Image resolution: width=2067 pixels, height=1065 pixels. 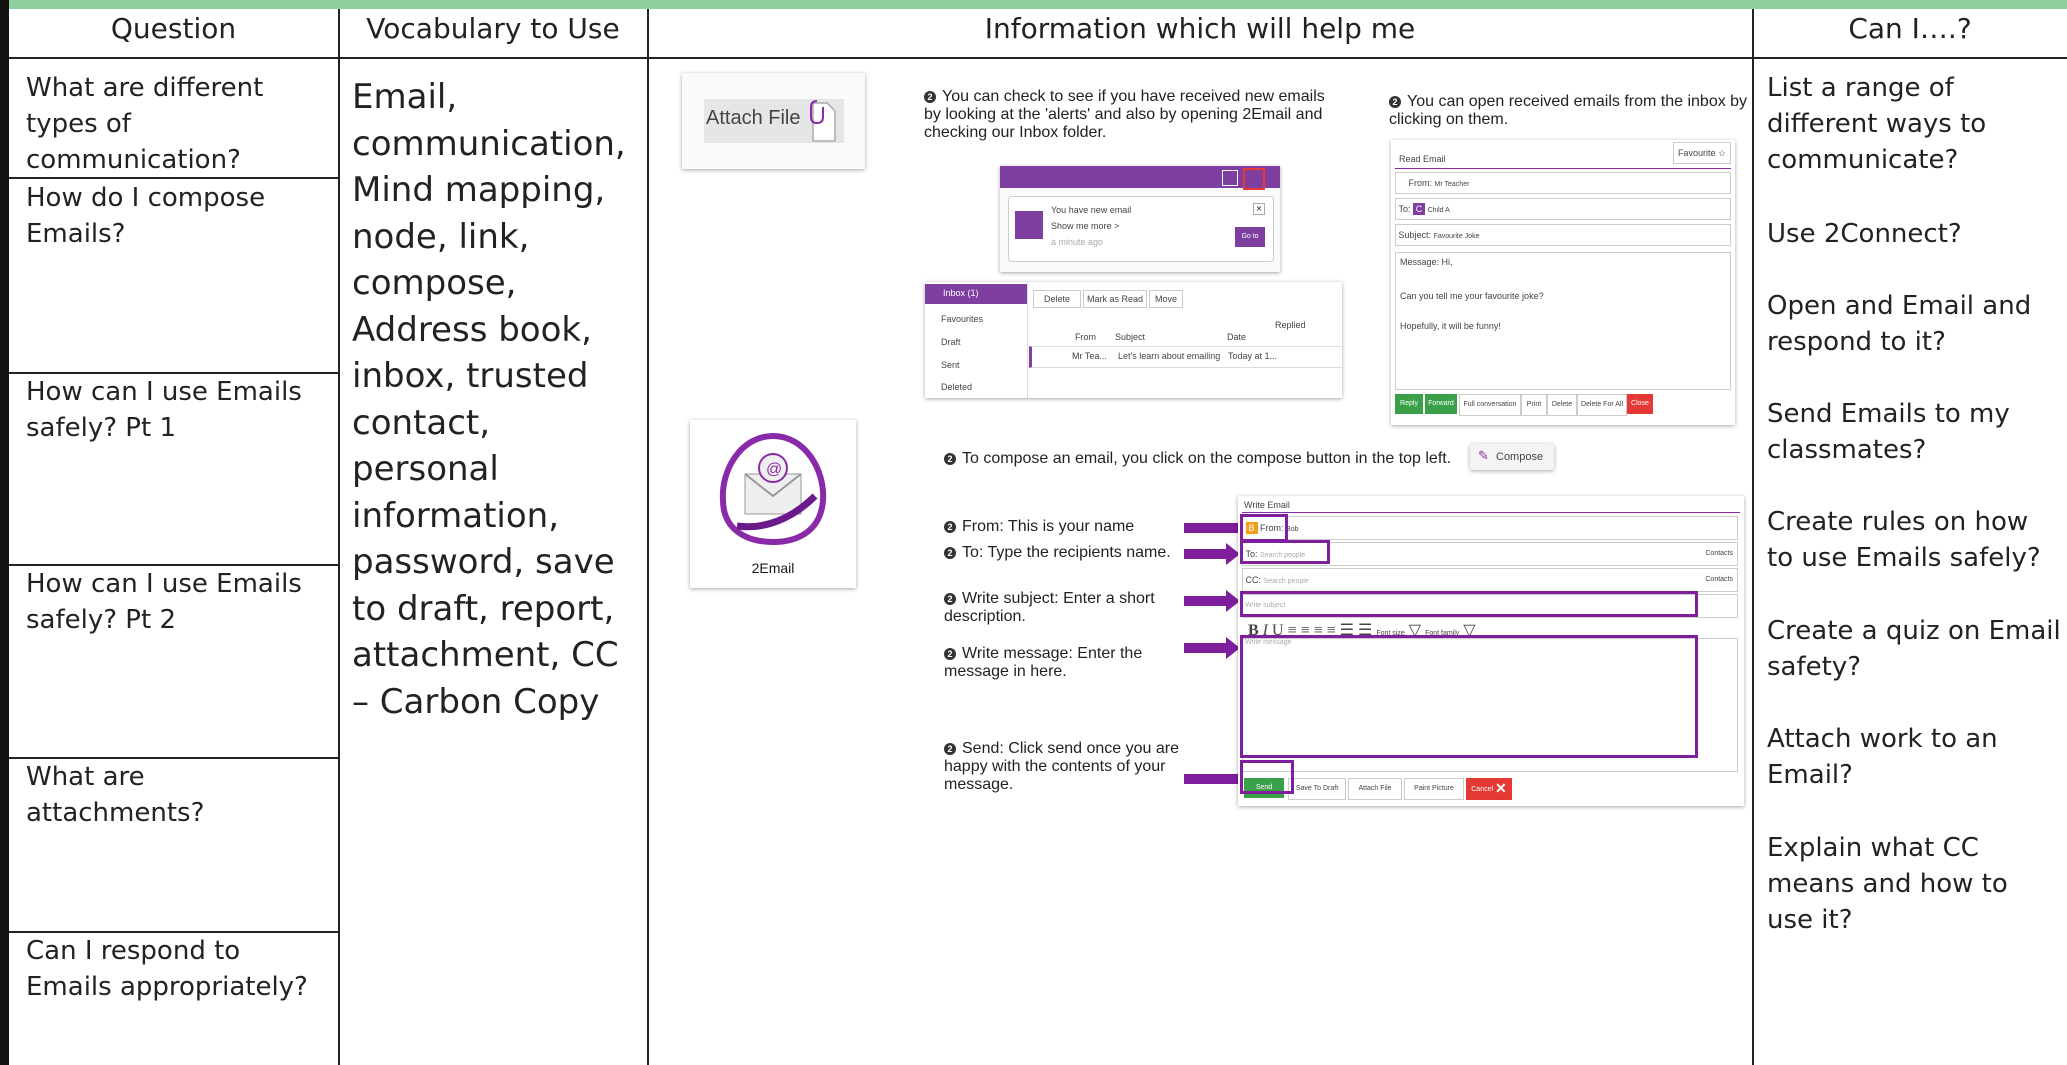 What do you see at coordinates (167, 969) in the screenshot?
I see `question-6: Can I respond to Emails appropriately?` at bounding box center [167, 969].